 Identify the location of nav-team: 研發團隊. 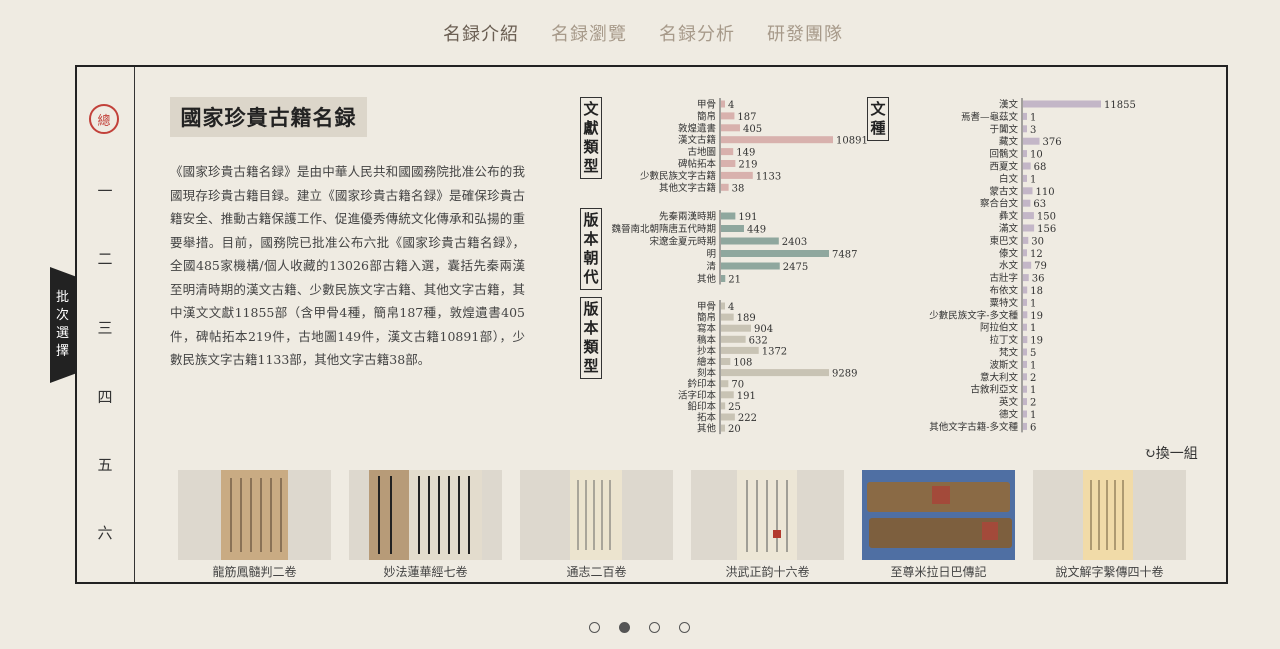
(805, 33).